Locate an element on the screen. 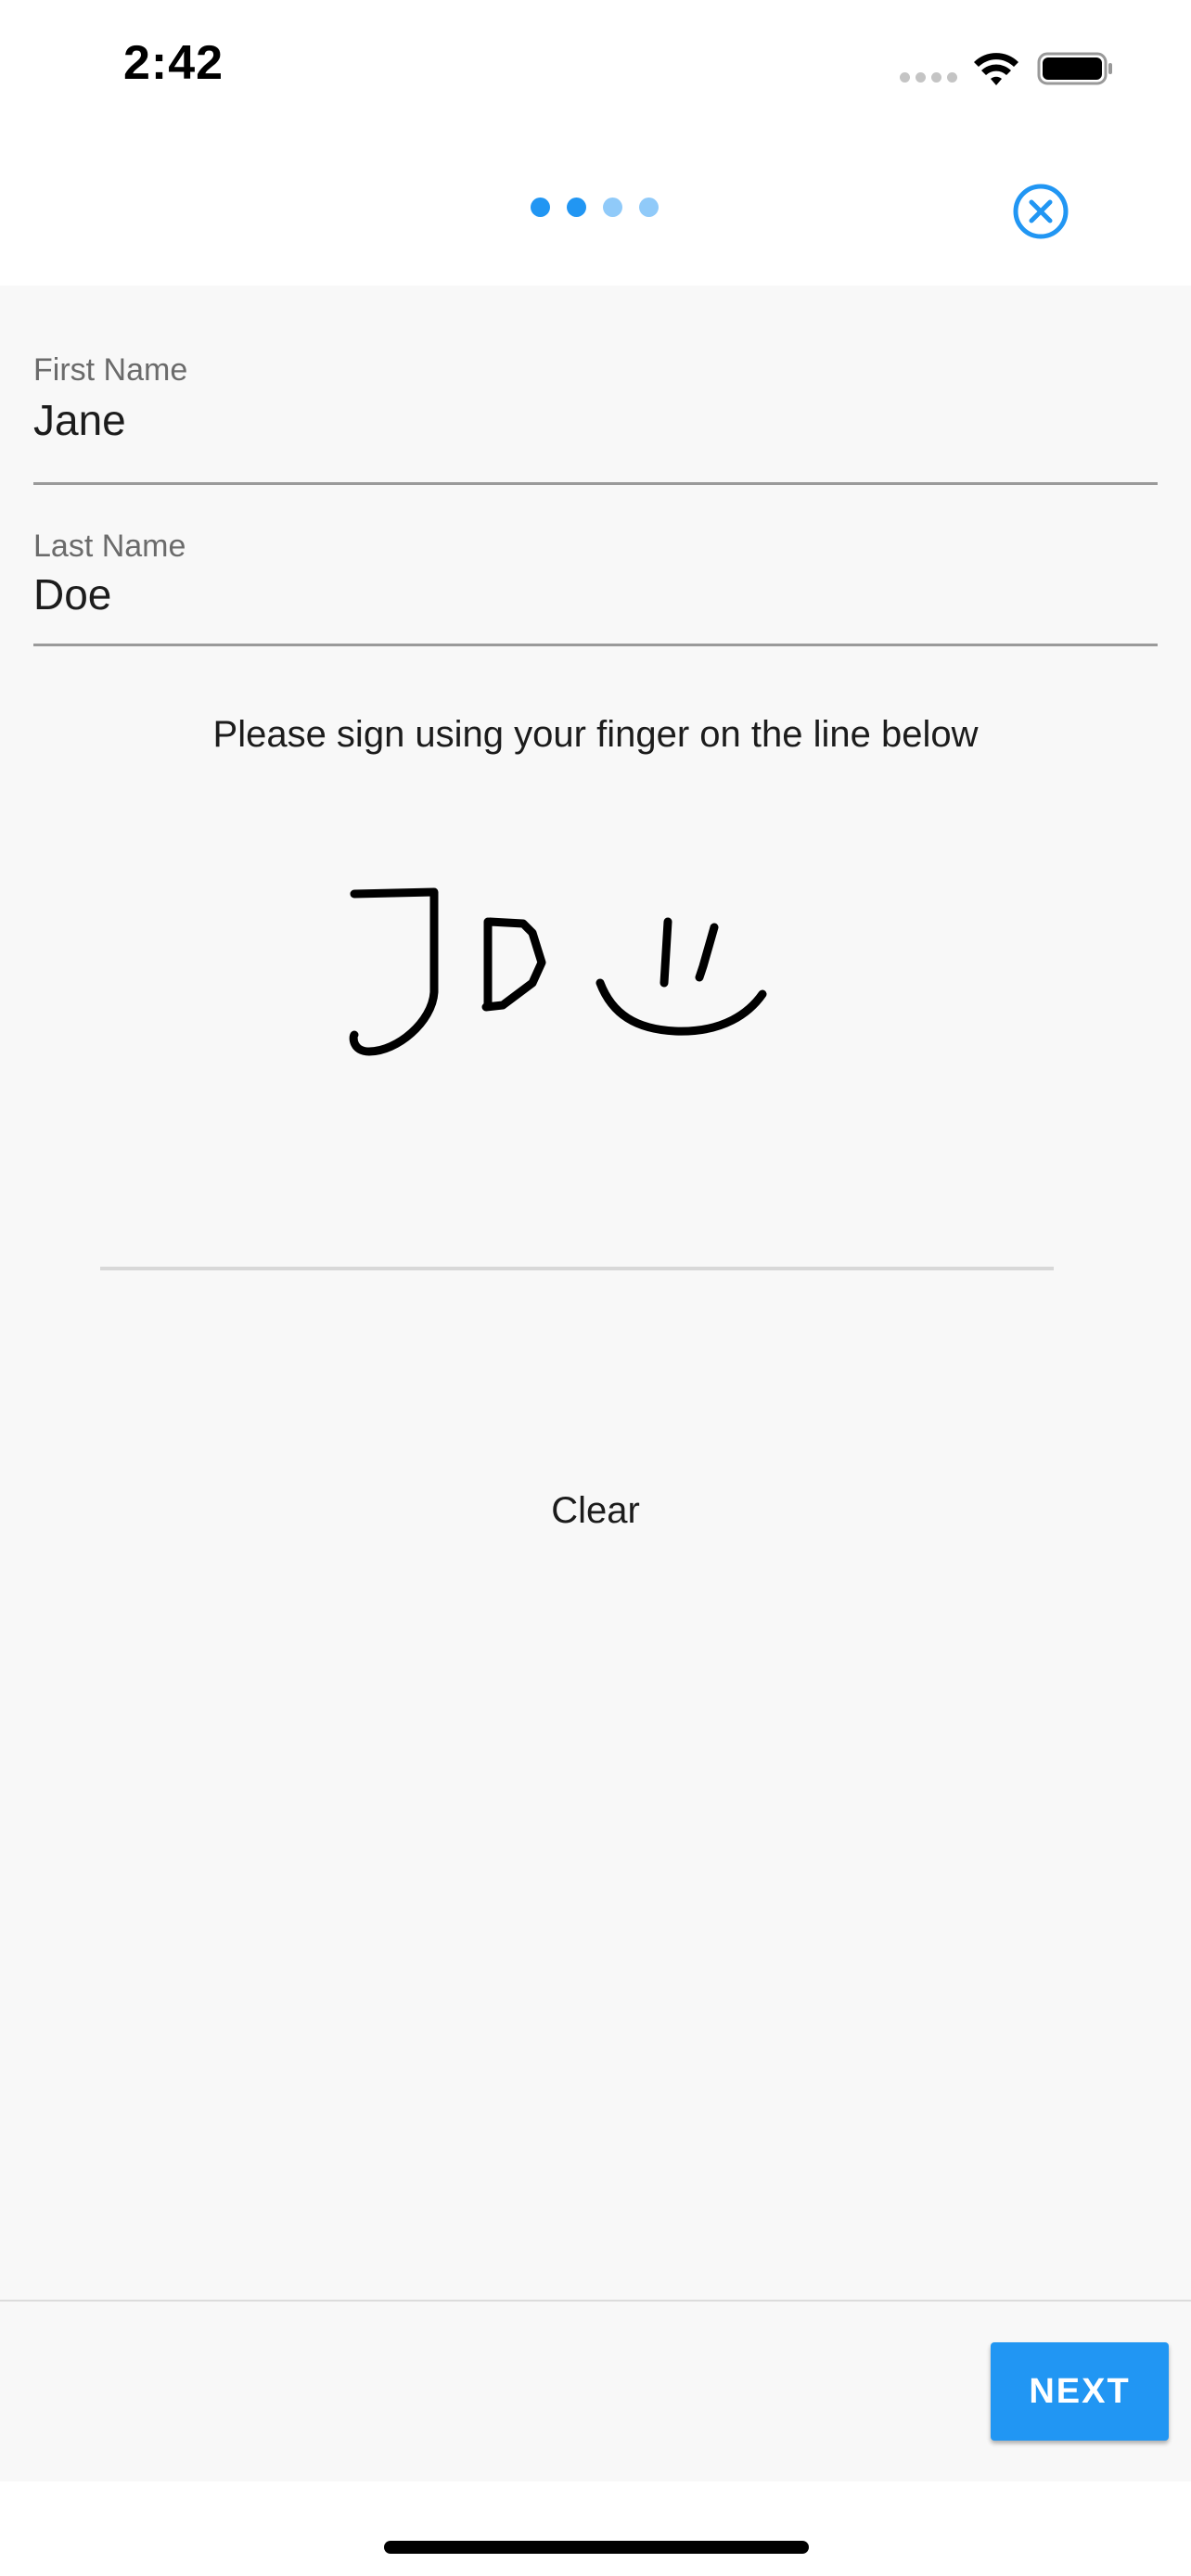 The height and width of the screenshot is (2576, 1191). signature-drawing is located at coordinates (558, 971).